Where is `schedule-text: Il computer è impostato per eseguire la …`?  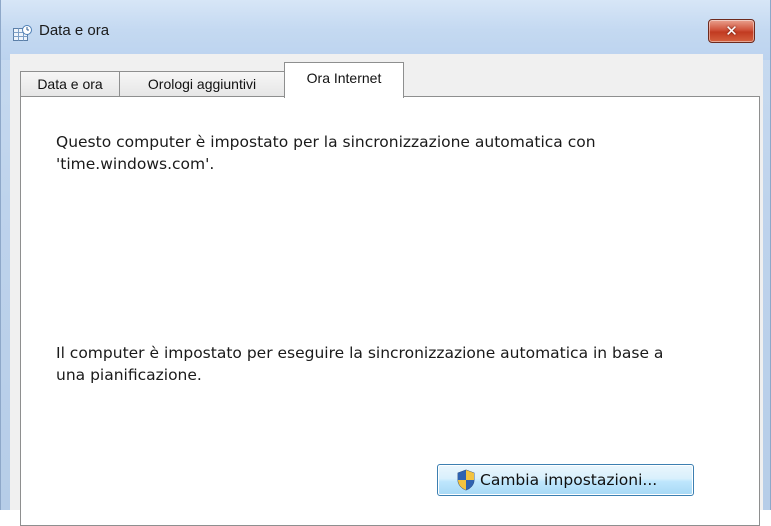 schedule-text: Il computer è impostato per eseguire la … is located at coordinates (396, 364).